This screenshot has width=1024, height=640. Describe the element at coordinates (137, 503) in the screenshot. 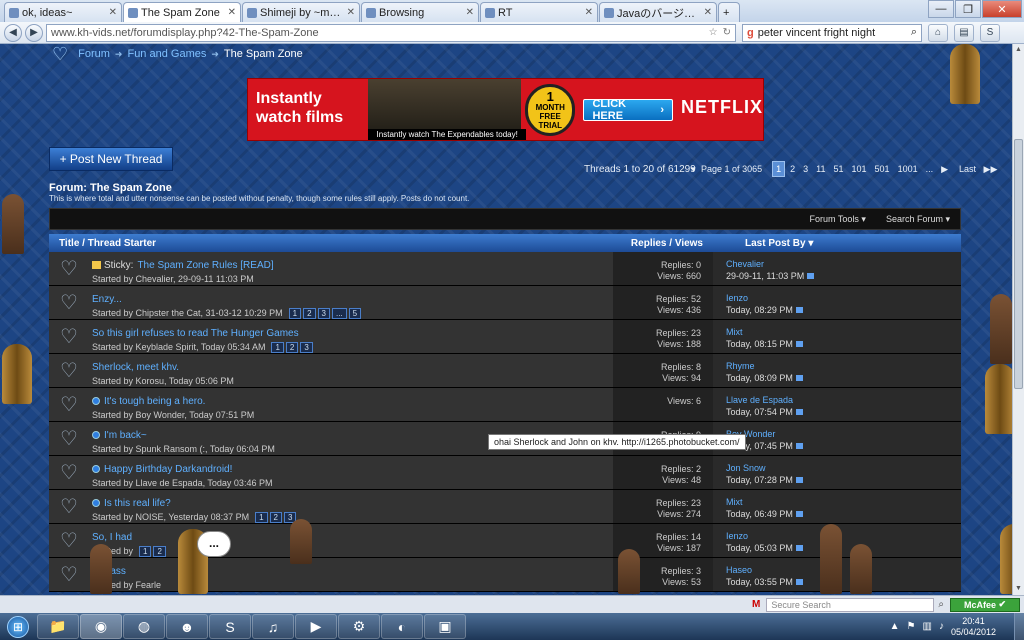

I see `thread-title-link: Is this real life?` at that location.